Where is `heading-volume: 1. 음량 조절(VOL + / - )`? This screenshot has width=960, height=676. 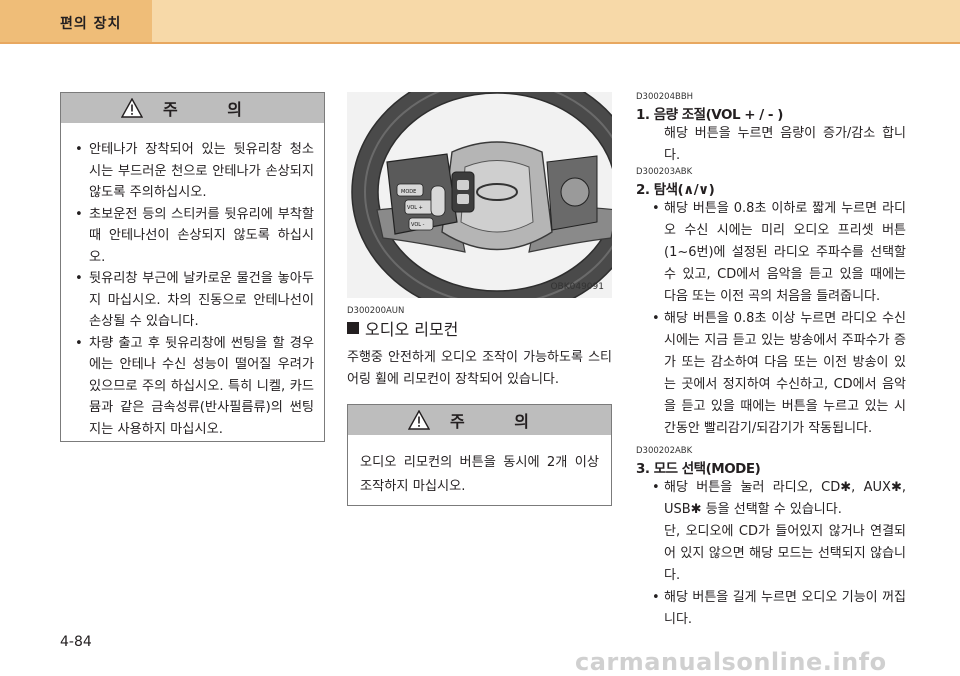 heading-volume: 1. 음량 조절(VOL + / - ) is located at coordinates (709, 115).